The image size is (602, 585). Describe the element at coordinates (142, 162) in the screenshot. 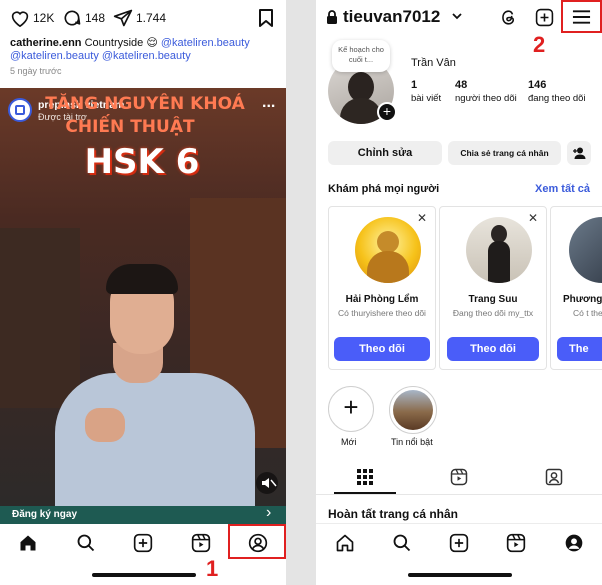

I see `video-title-line3: HSK 6` at that location.